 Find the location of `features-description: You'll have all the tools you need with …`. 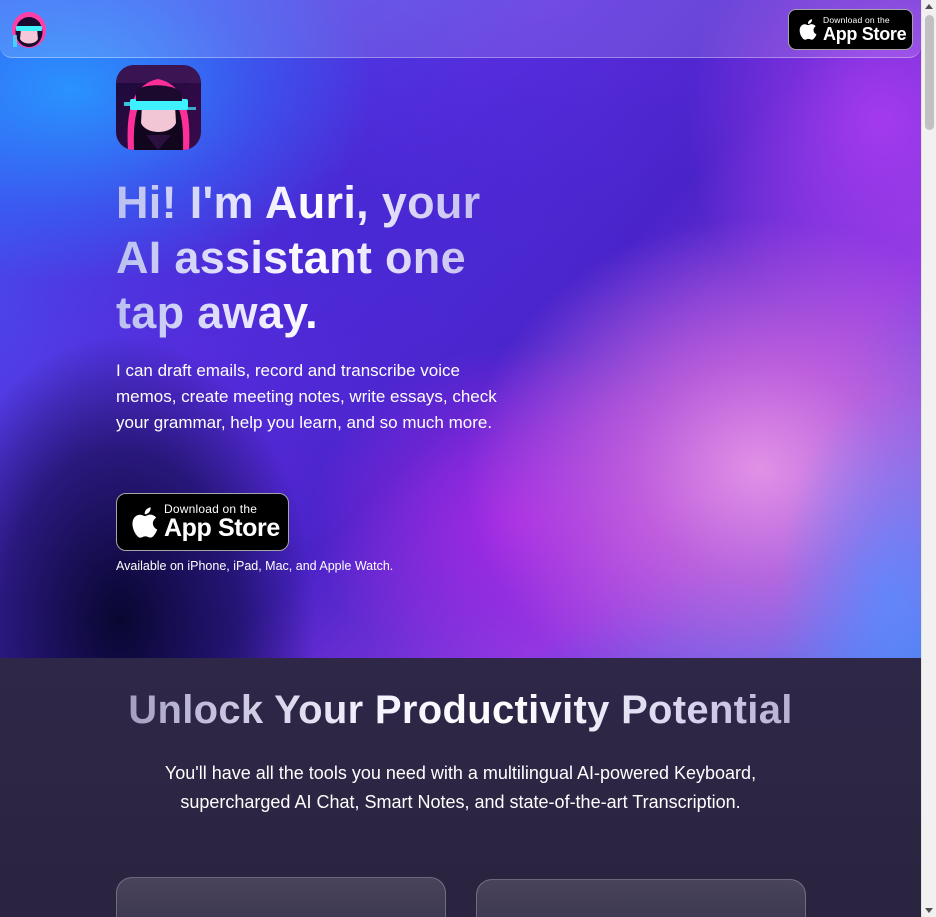

features-description: You'll have all the tools you need with … is located at coordinates (460, 787).